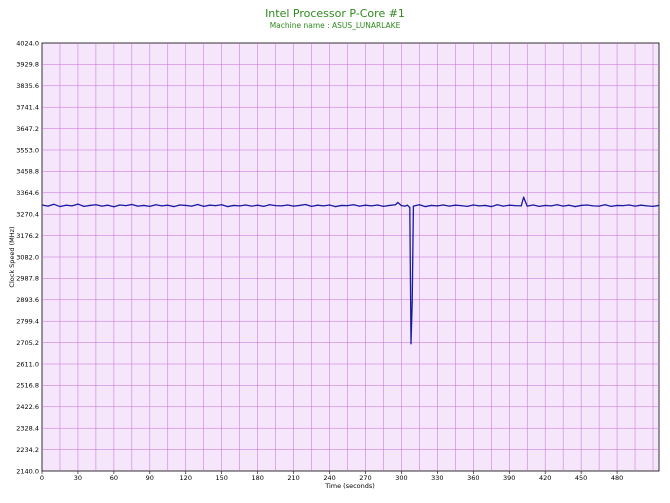  I want to click on y-tick-label: 2328.4, so click(27, 429).